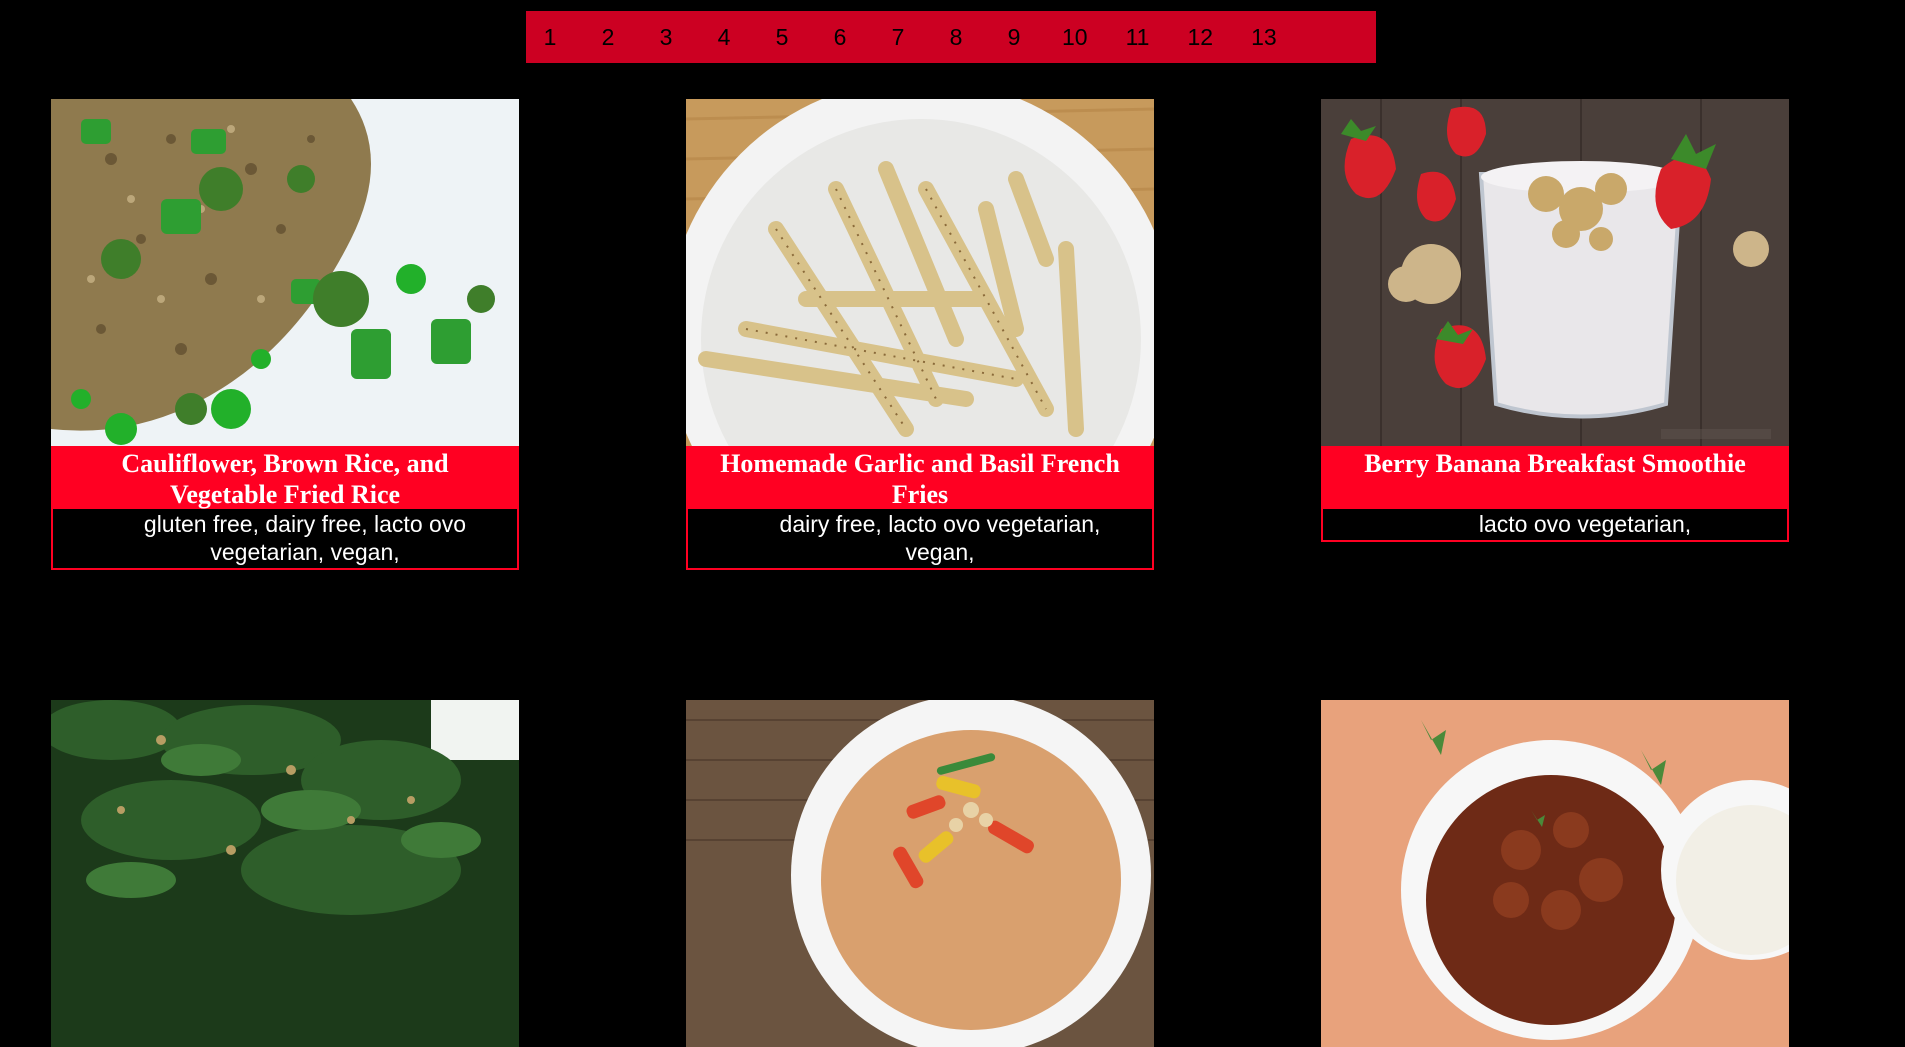 This screenshot has height=1047, width=1905. Describe the element at coordinates (608, 37) in the screenshot. I see `page-link-2: 2` at that location.